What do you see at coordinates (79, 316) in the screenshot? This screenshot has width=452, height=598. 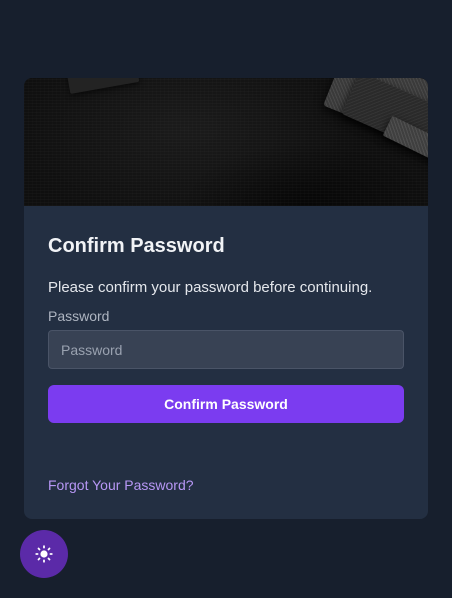 I see `password-label: Password` at bounding box center [79, 316].